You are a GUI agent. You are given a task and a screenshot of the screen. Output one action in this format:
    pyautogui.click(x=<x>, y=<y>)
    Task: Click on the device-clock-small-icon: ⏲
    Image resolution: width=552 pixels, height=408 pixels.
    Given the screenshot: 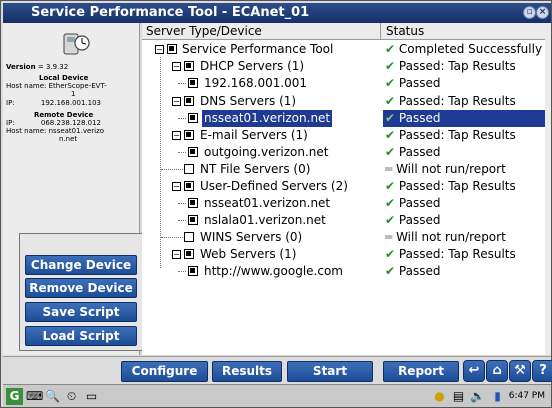 What is the action you would take?
    pyautogui.click(x=71, y=396)
    